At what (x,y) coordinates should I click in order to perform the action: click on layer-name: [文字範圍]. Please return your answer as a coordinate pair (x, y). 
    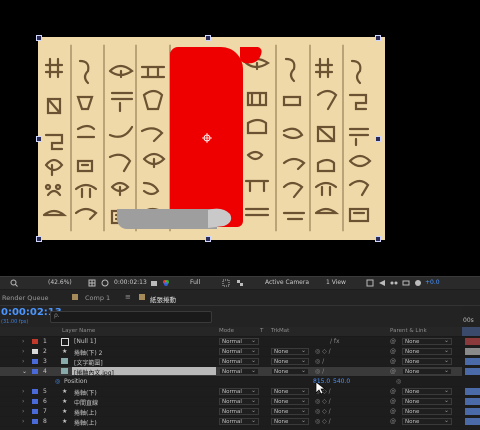
    Looking at the image, I should click on (88, 362).